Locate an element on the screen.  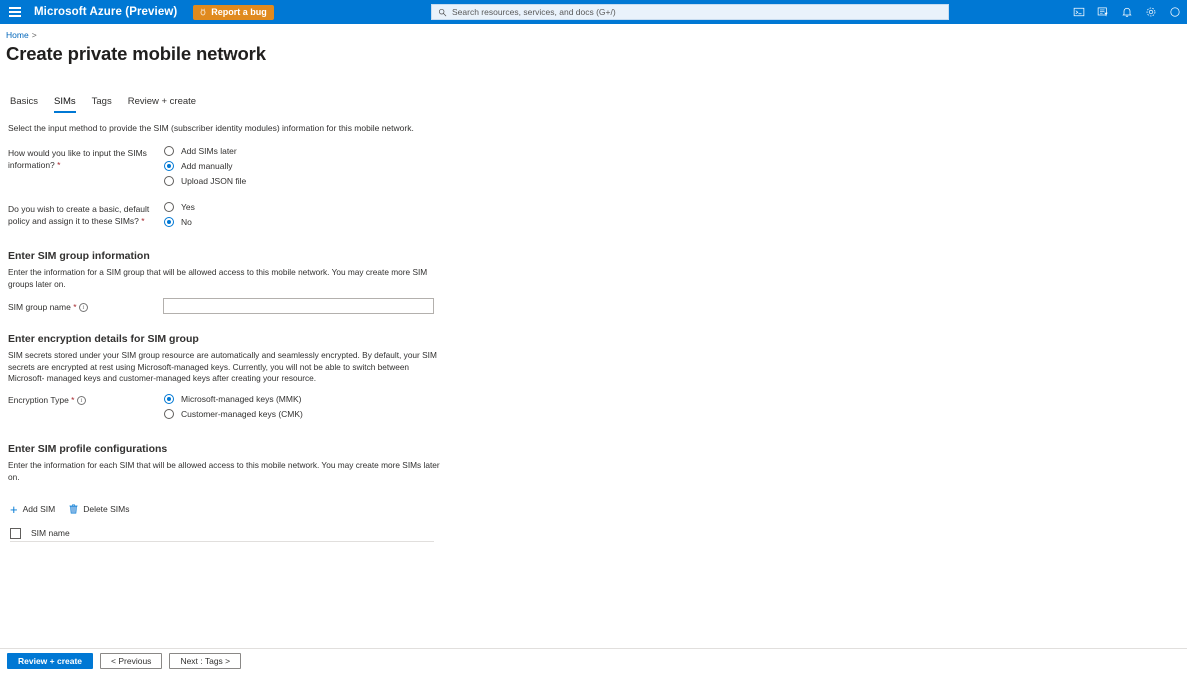
sim-table-header-row: SIM name is located at coordinates (222, 533).